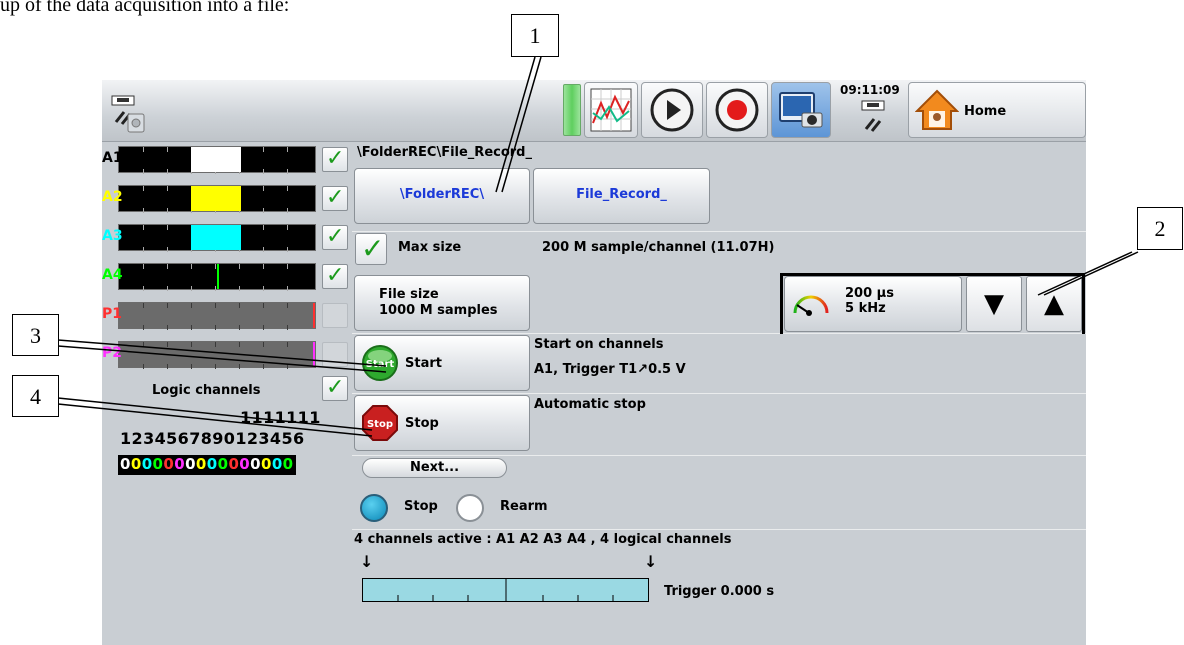  I want to click on chart-button, so click(611, 110).